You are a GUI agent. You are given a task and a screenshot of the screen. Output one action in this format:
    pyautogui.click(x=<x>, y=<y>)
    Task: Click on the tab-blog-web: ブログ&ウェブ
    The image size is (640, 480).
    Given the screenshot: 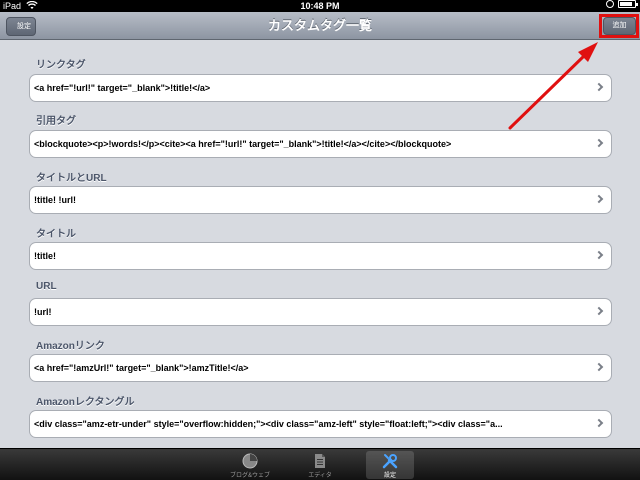 What is the action you would take?
    pyautogui.click(x=250, y=465)
    